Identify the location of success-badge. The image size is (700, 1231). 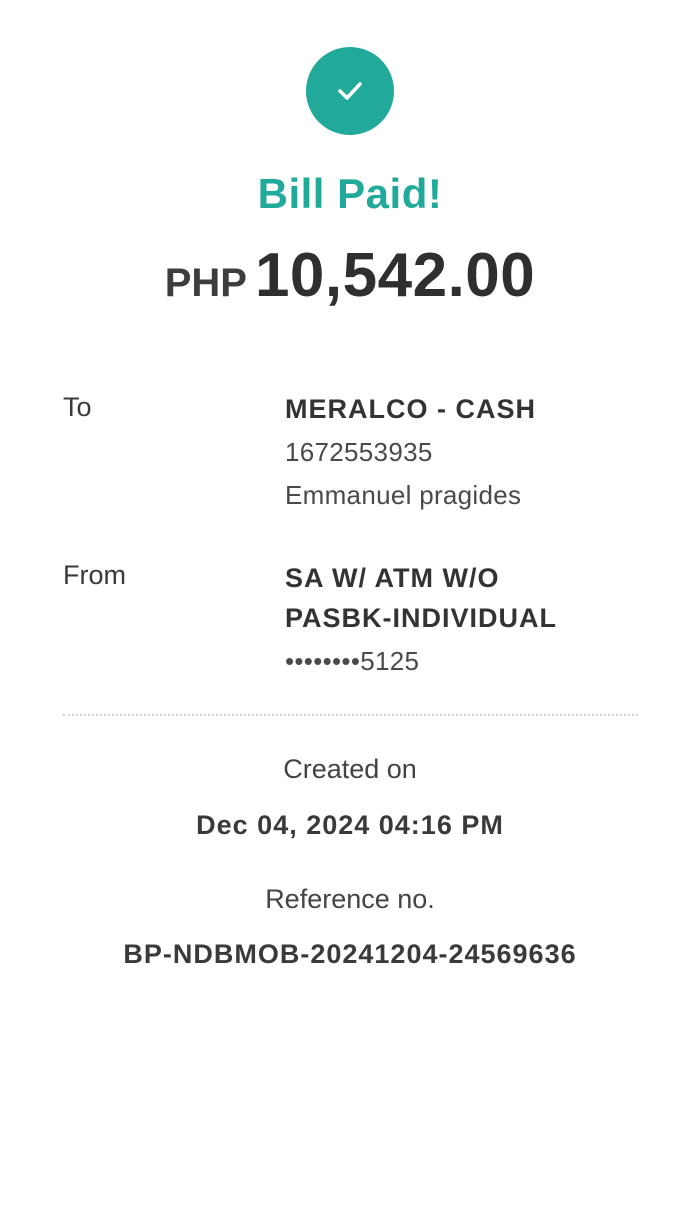
(350, 91).